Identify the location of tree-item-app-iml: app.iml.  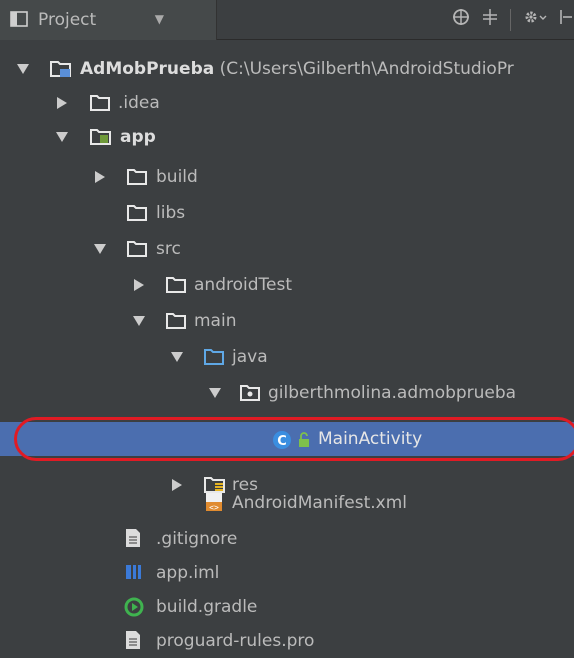
(287, 573).